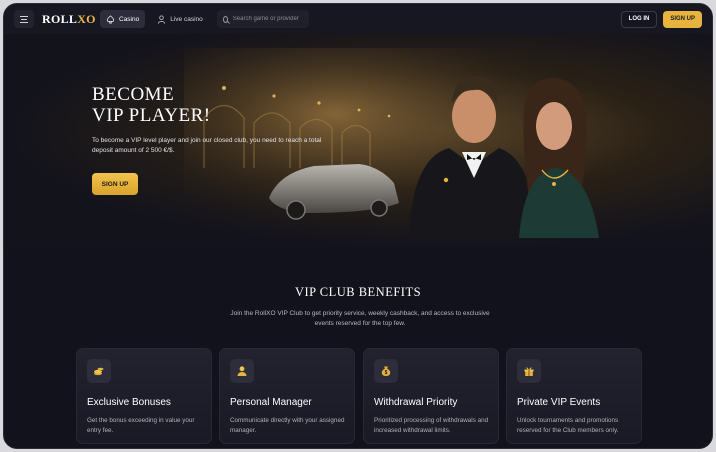  What do you see at coordinates (186, 19) in the screenshot?
I see `tab-live-casino-label: Live casino` at bounding box center [186, 19].